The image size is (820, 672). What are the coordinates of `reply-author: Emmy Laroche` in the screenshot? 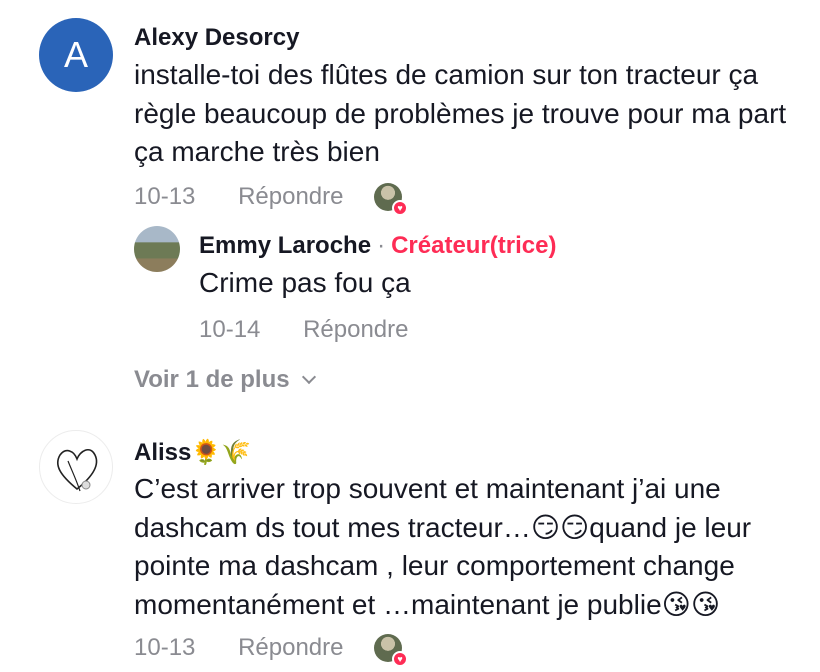 It's located at (285, 245).